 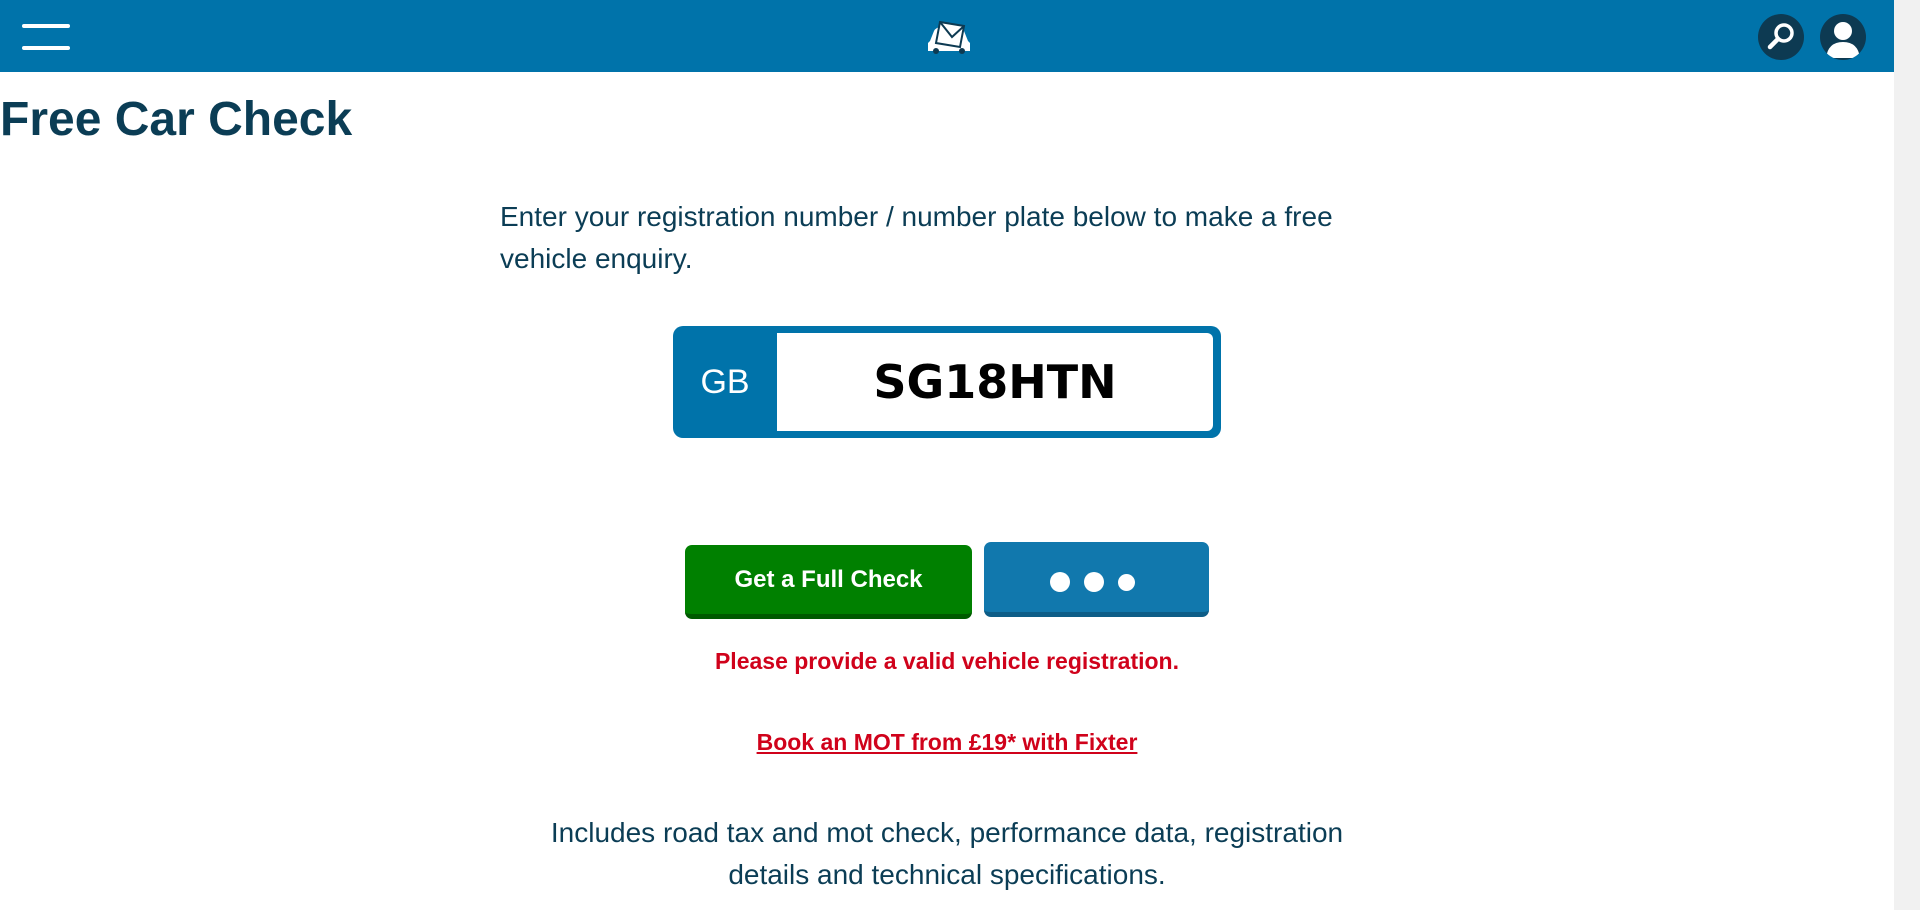 I want to click on search-button, so click(x=1781, y=37).